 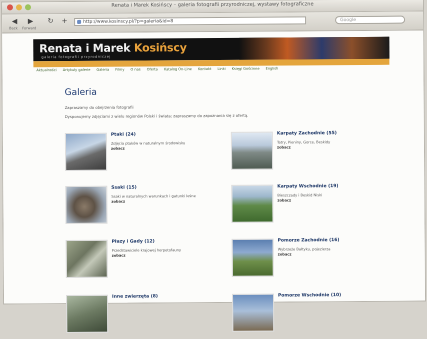 What do you see at coordinates (309, 240) in the screenshot?
I see `gallery-item-title: Pomorze Zachodnie (16)` at bounding box center [309, 240].